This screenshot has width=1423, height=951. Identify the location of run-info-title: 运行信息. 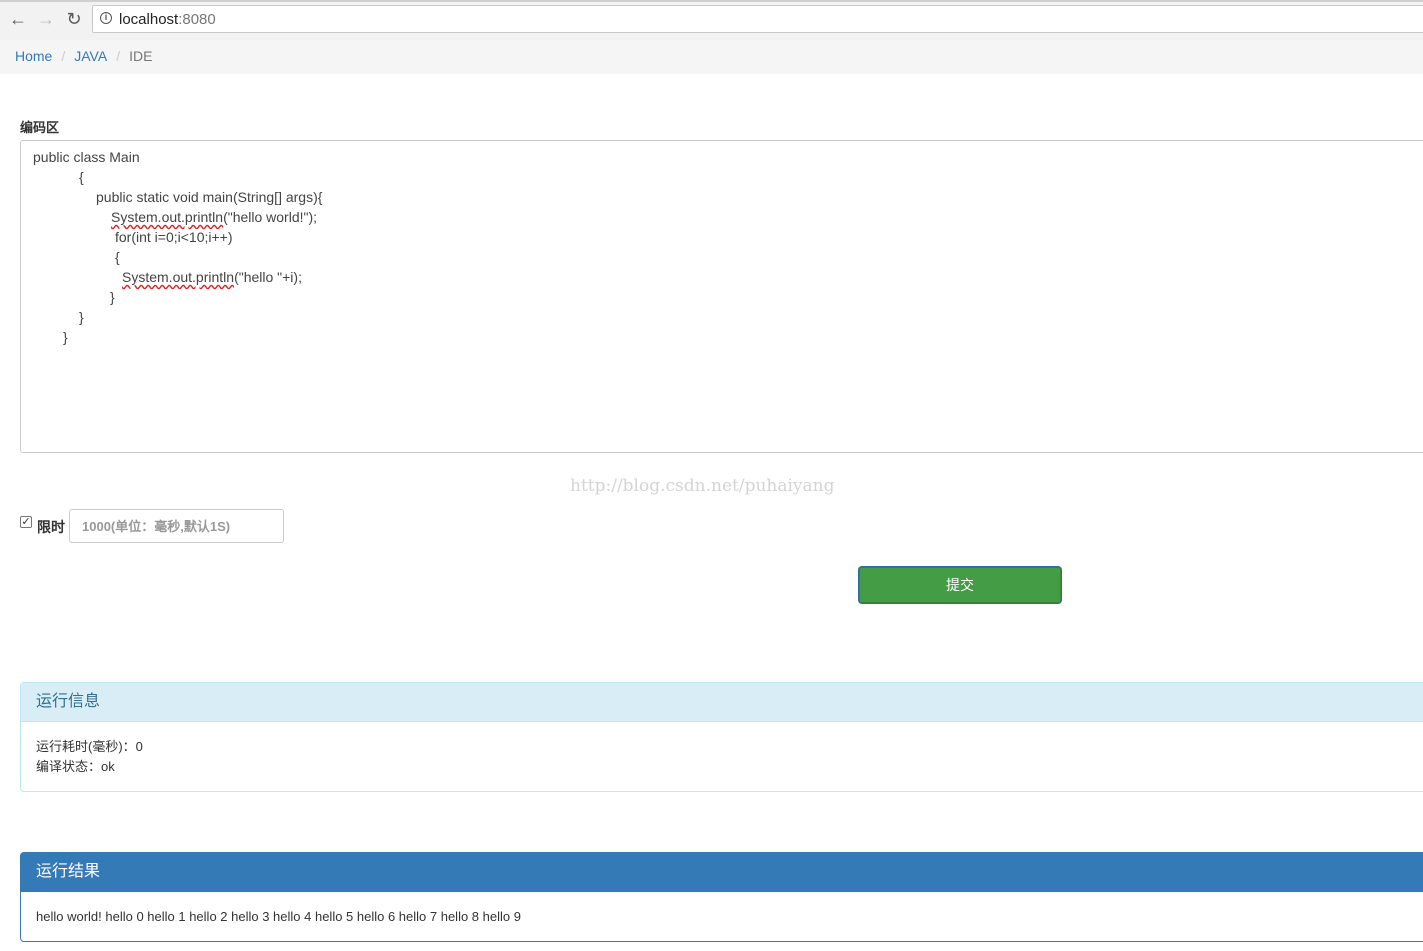
(722, 702).